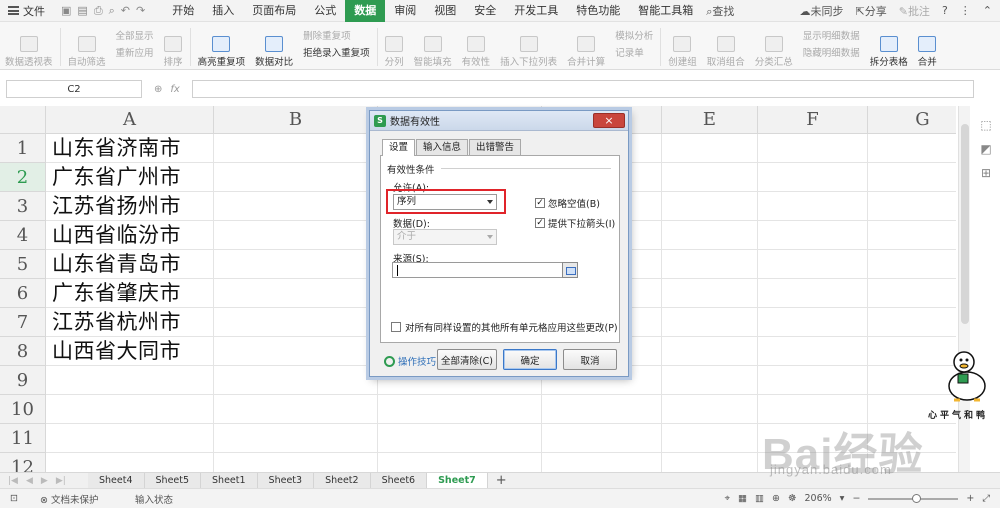  I want to click on sort-button: 排序, so click(173, 47).